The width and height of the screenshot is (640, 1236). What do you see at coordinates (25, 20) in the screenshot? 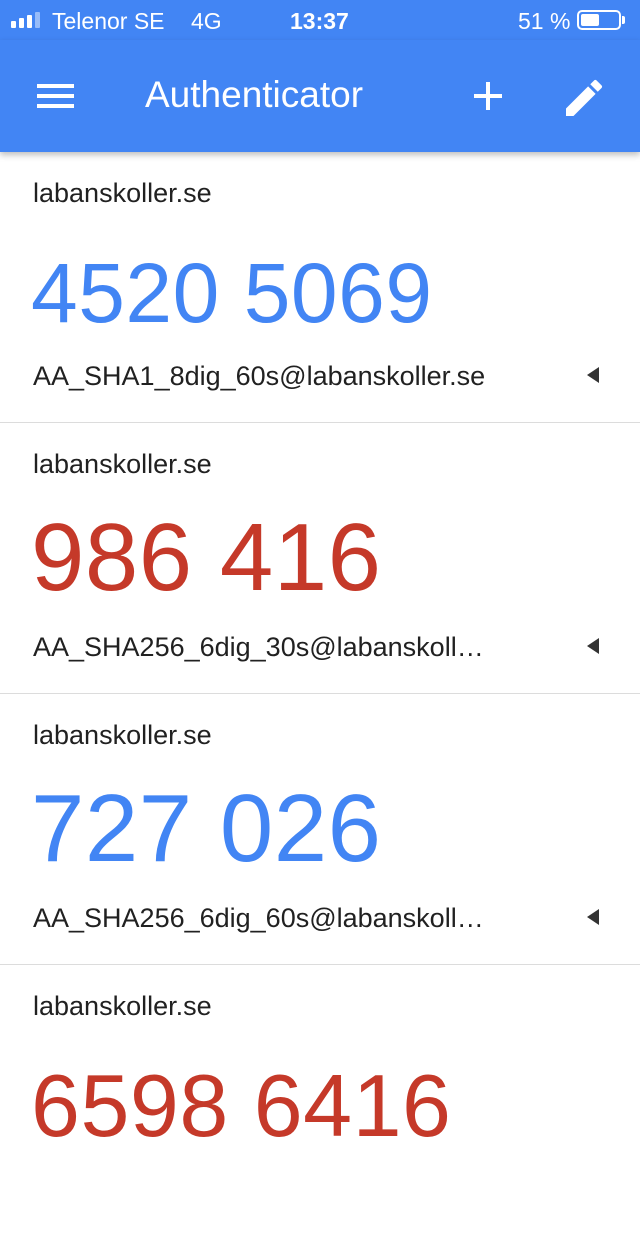
I see `signal-strength-icon` at bounding box center [25, 20].